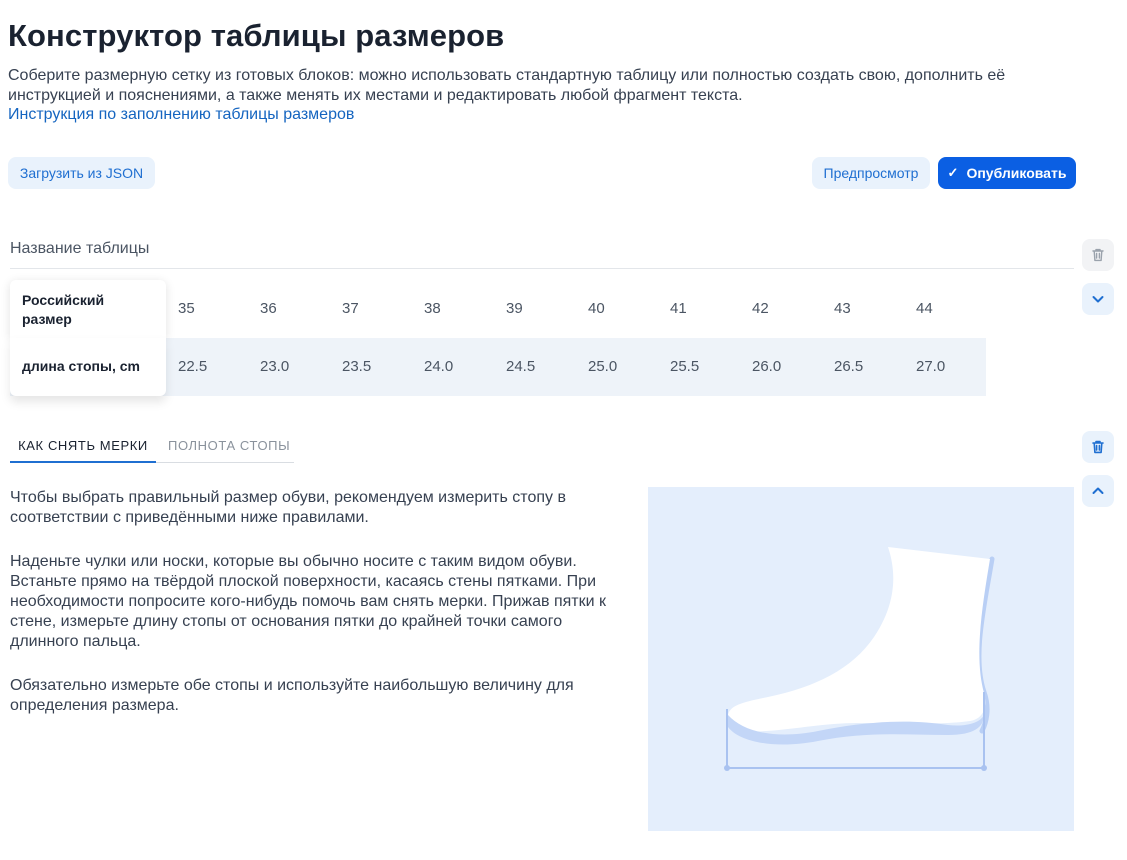 Image resolution: width=1127 pixels, height=860 pixels. I want to click on table-cell: 39, so click(514, 309).